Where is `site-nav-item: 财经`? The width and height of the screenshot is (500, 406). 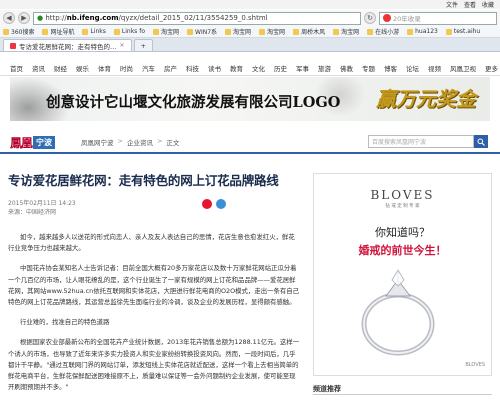 site-nav-item: 财经 is located at coordinates (60, 68).